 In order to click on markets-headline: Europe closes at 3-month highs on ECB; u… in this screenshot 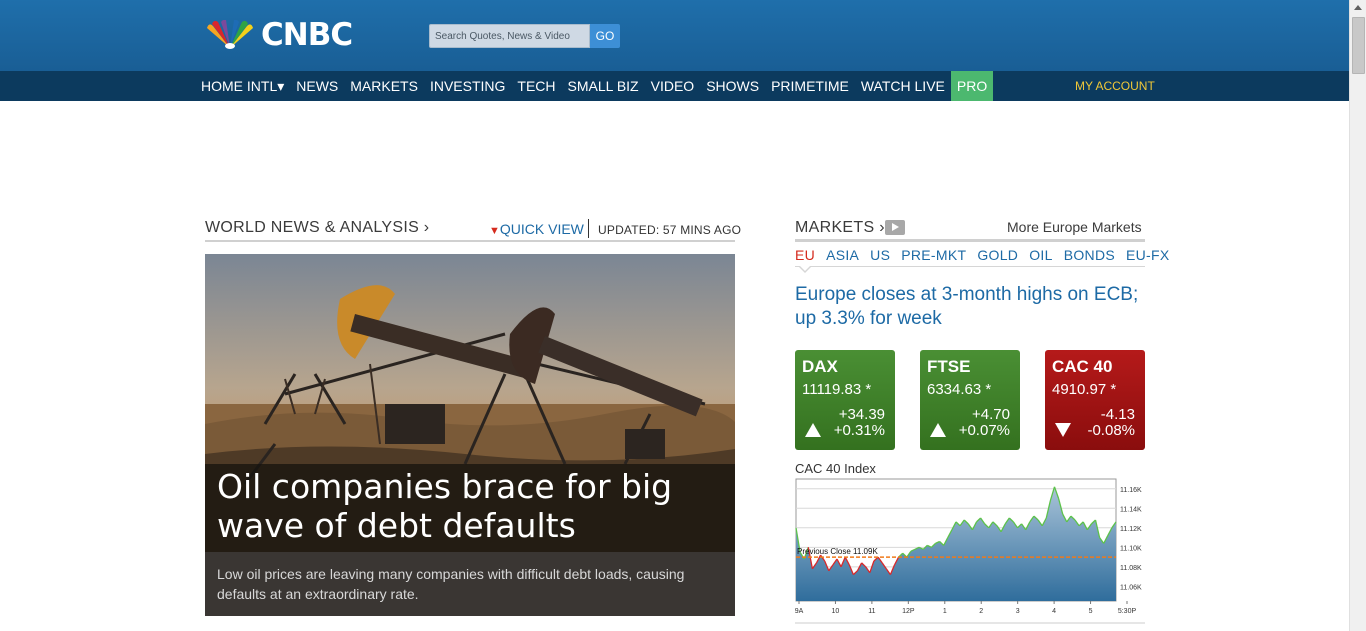, I will do `click(970, 307)`.